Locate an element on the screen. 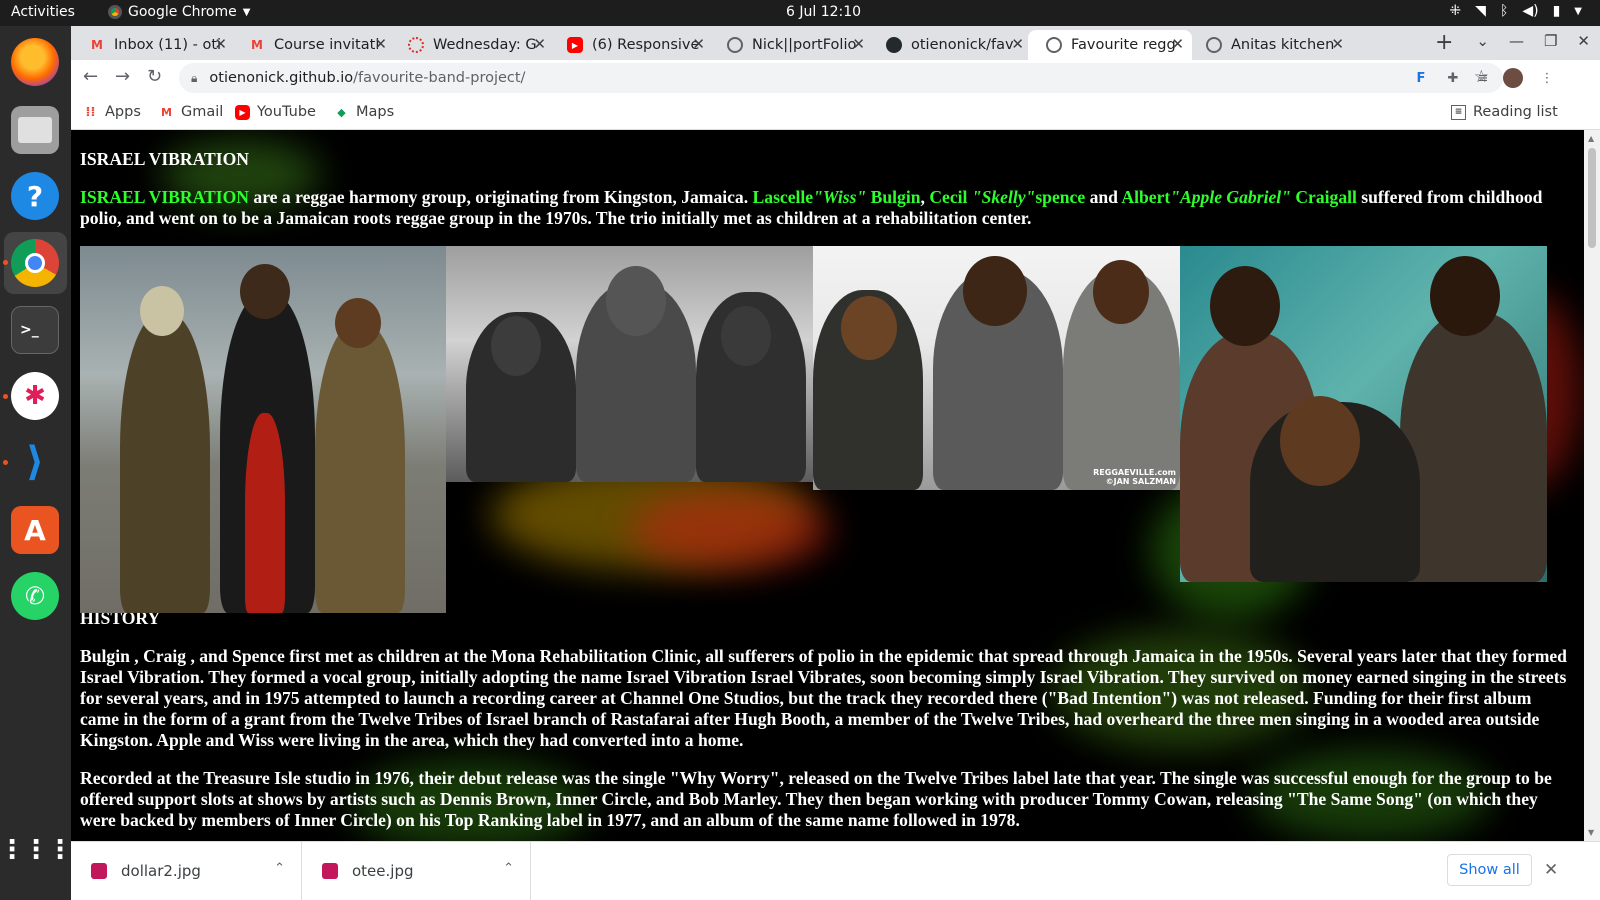  terminal-icon: >_ is located at coordinates (35, 330).